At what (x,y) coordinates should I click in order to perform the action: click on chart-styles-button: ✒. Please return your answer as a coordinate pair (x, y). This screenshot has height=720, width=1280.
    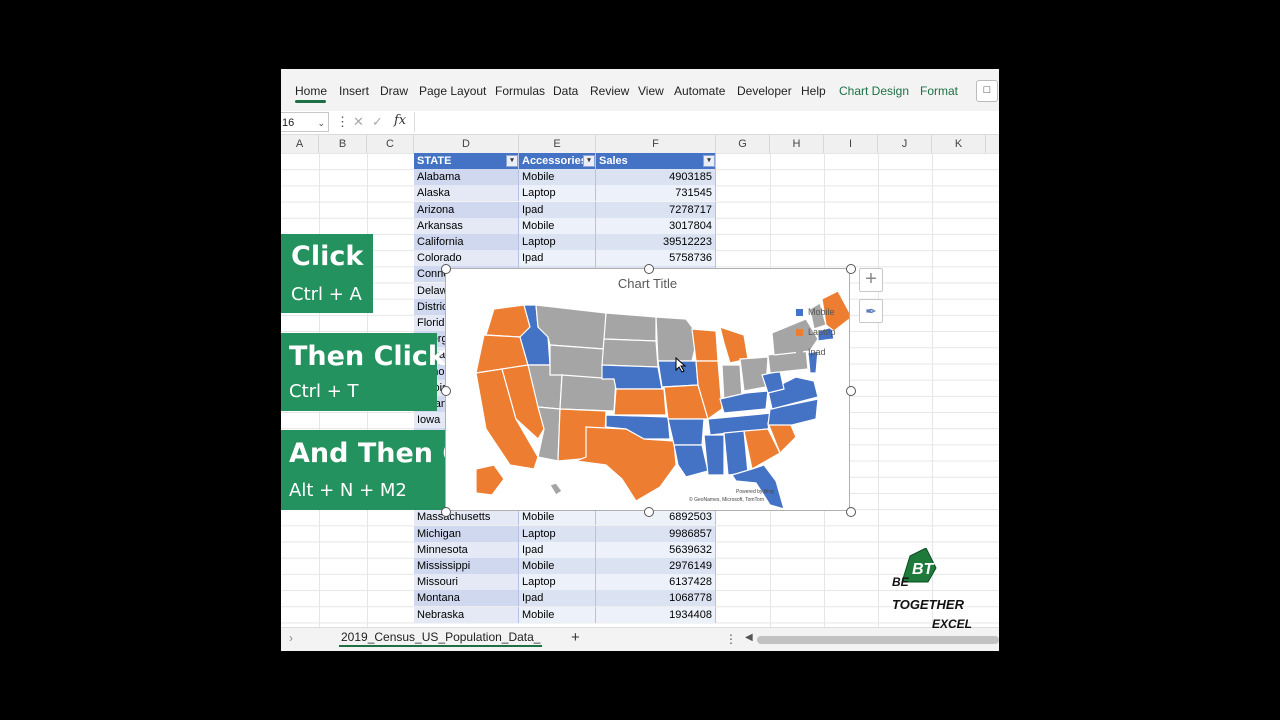
    Looking at the image, I should click on (871, 311).